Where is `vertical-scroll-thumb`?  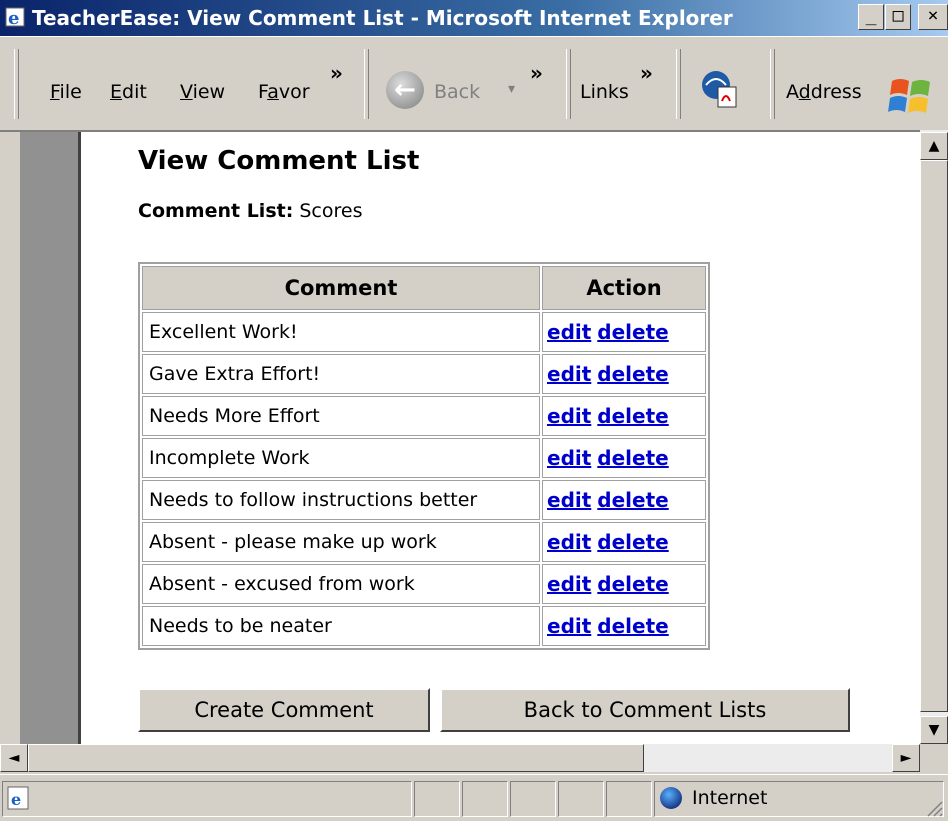
vertical-scroll-thumb is located at coordinates (934, 436).